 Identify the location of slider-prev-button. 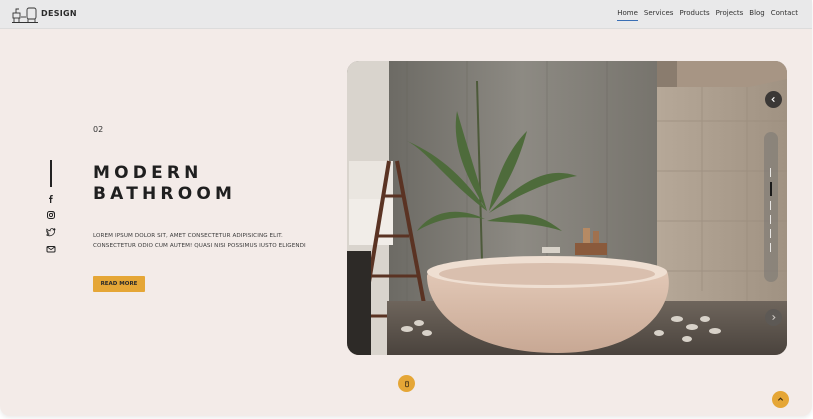
(773, 99).